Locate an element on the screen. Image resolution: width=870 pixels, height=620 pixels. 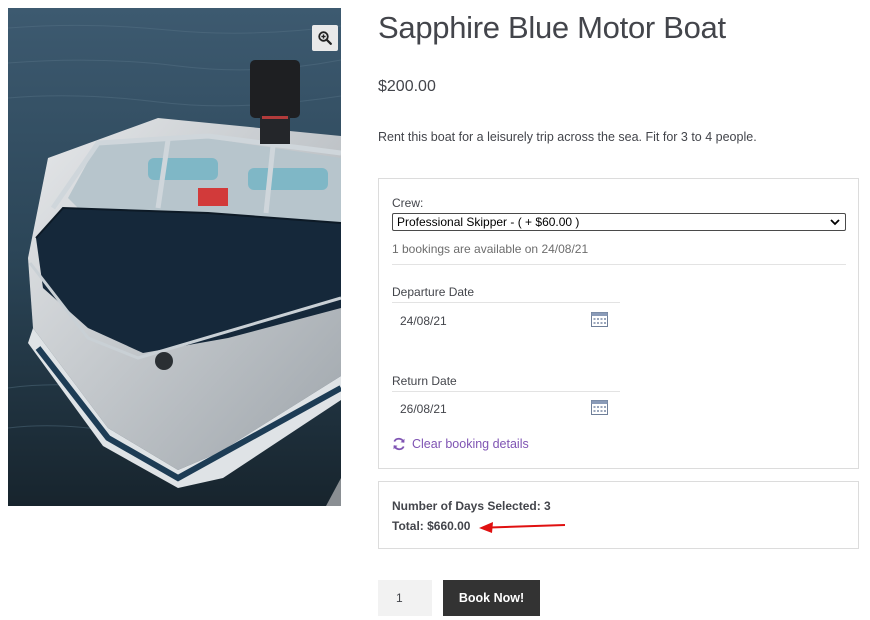
crew-label: Crew: is located at coordinates (408, 203).